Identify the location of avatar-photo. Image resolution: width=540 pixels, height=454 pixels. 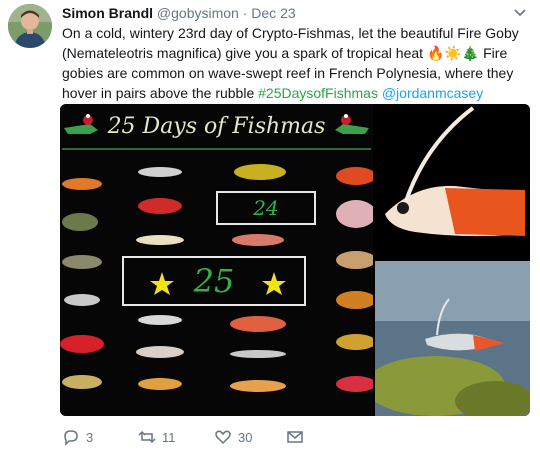
(30, 26).